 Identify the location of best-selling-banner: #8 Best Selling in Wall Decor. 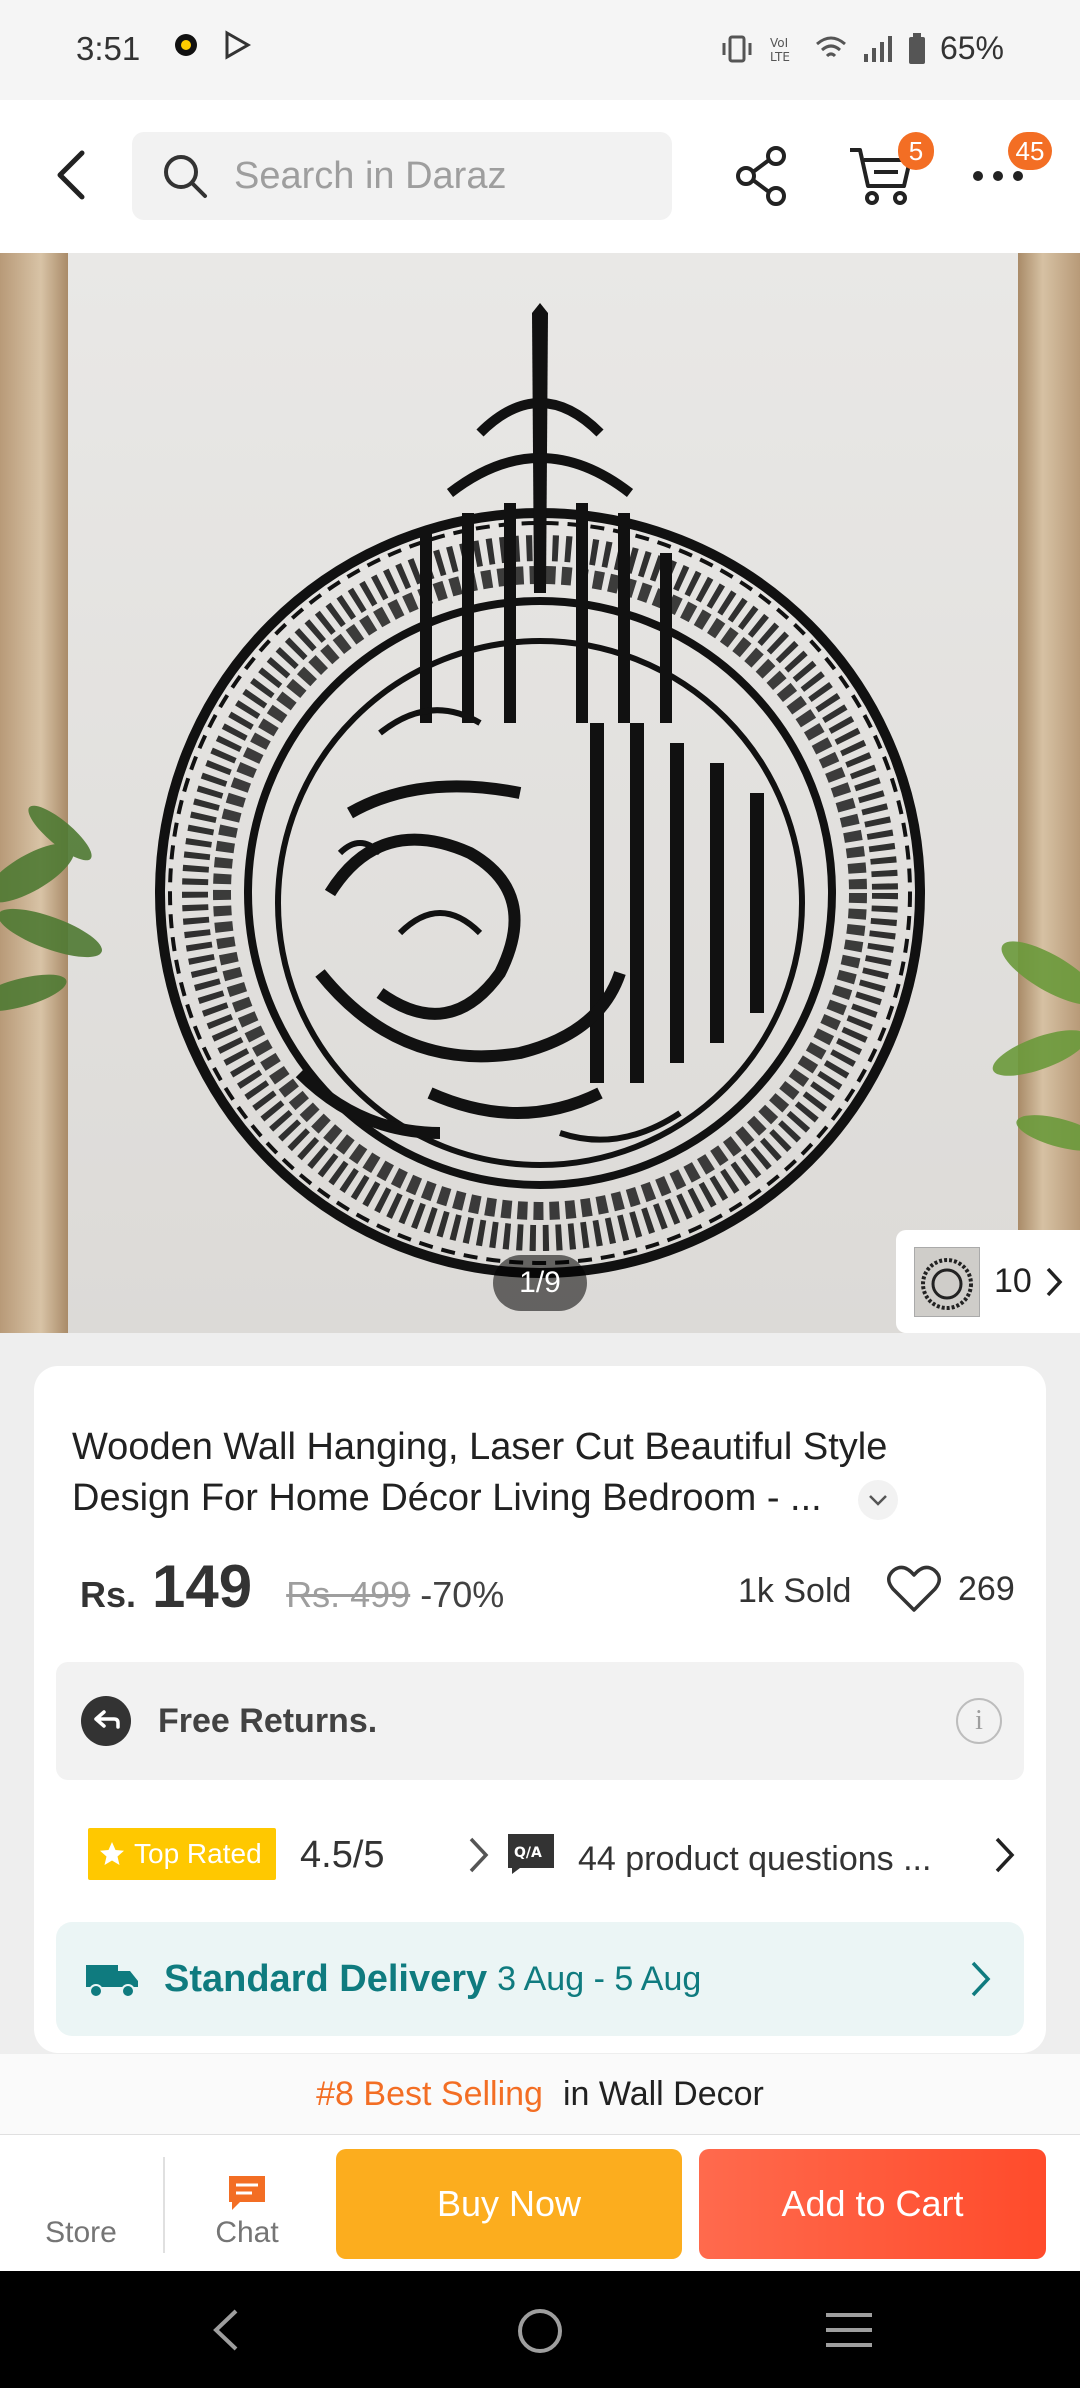
(540, 2094).